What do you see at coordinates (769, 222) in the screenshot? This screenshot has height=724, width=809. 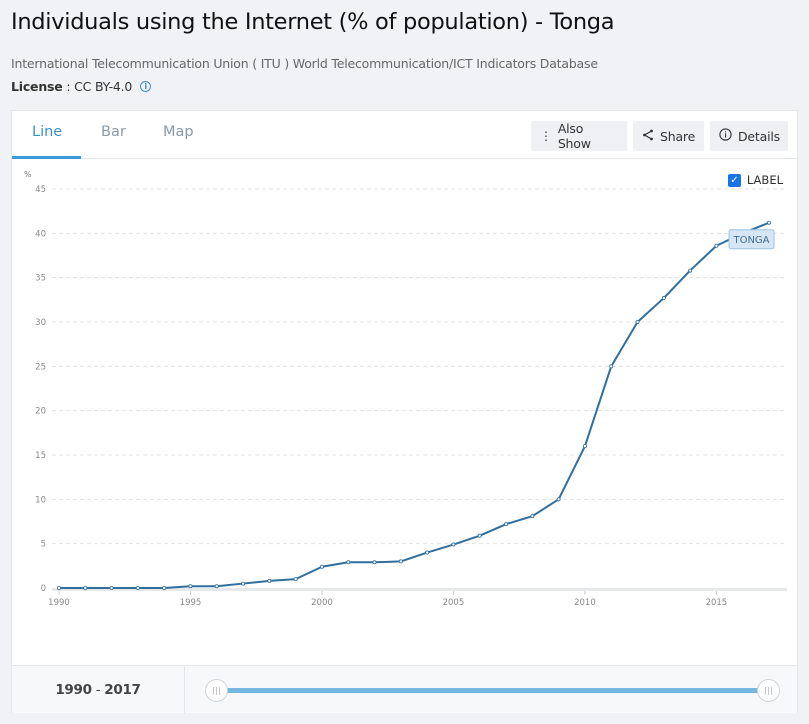 I see `data-point-2017` at bounding box center [769, 222].